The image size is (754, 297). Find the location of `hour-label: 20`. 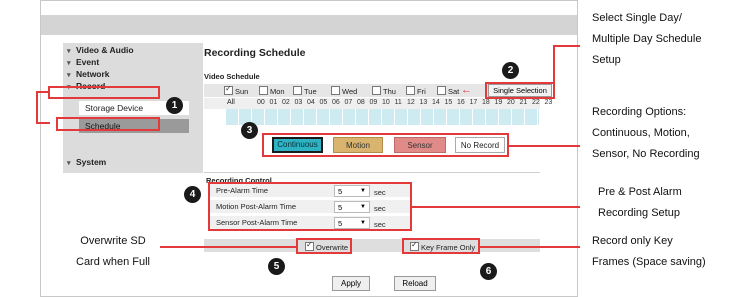

hour-label: 20 is located at coordinates (511, 102).